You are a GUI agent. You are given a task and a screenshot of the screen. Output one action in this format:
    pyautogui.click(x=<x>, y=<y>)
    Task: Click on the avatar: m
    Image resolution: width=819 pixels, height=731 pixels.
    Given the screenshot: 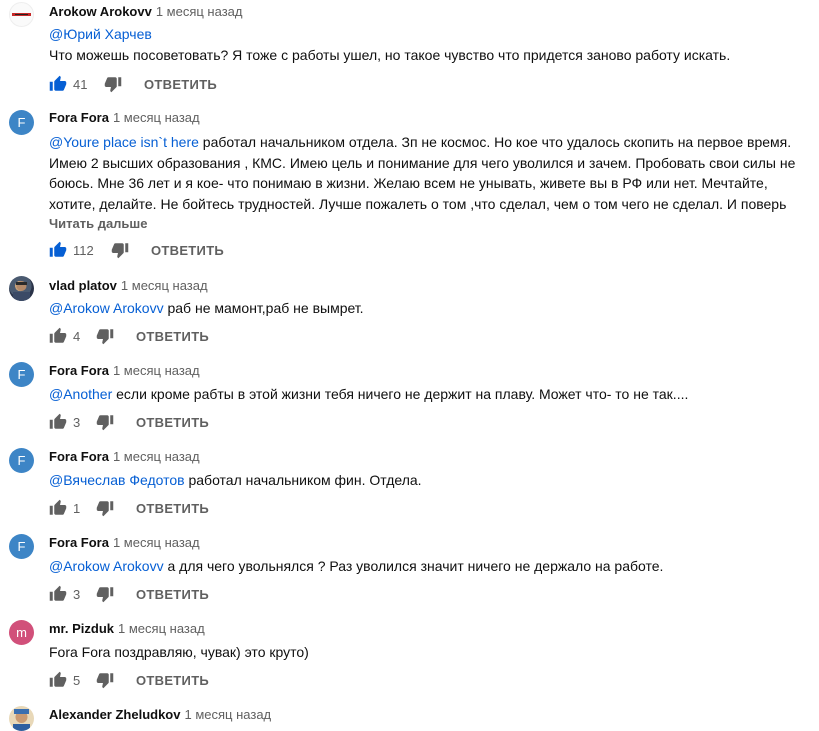 What is the action you would take?
    pyautogui.click(x=21, y=632)
    